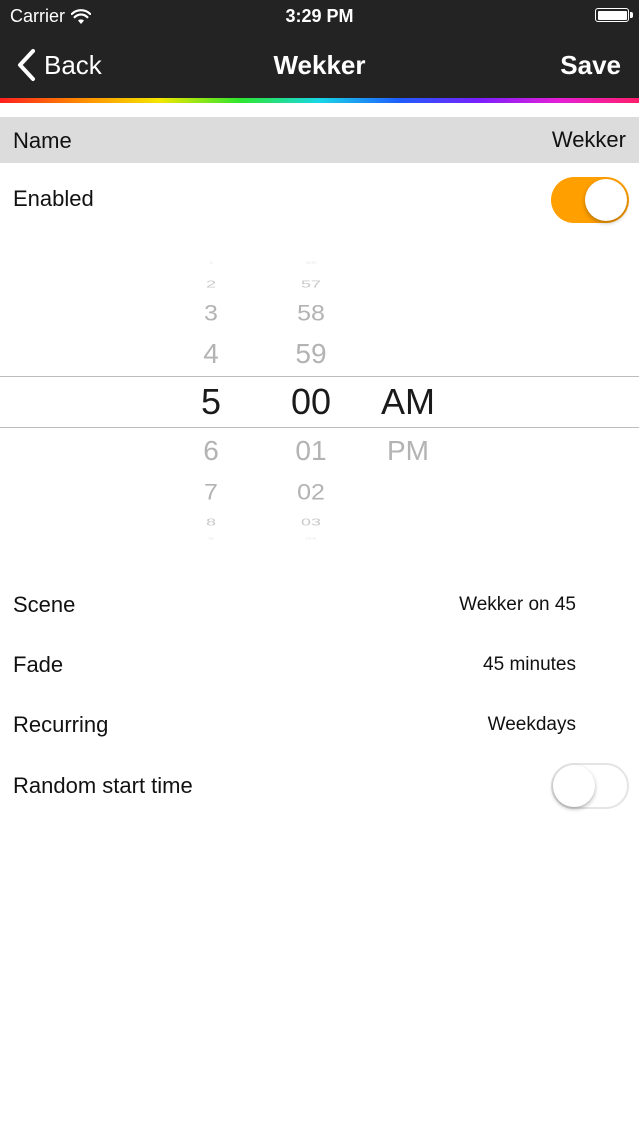  What do you see at coordinates (531, 724) in the screenshot?
I see `setting-value: Weekdays` at bounding box center [531, 724].